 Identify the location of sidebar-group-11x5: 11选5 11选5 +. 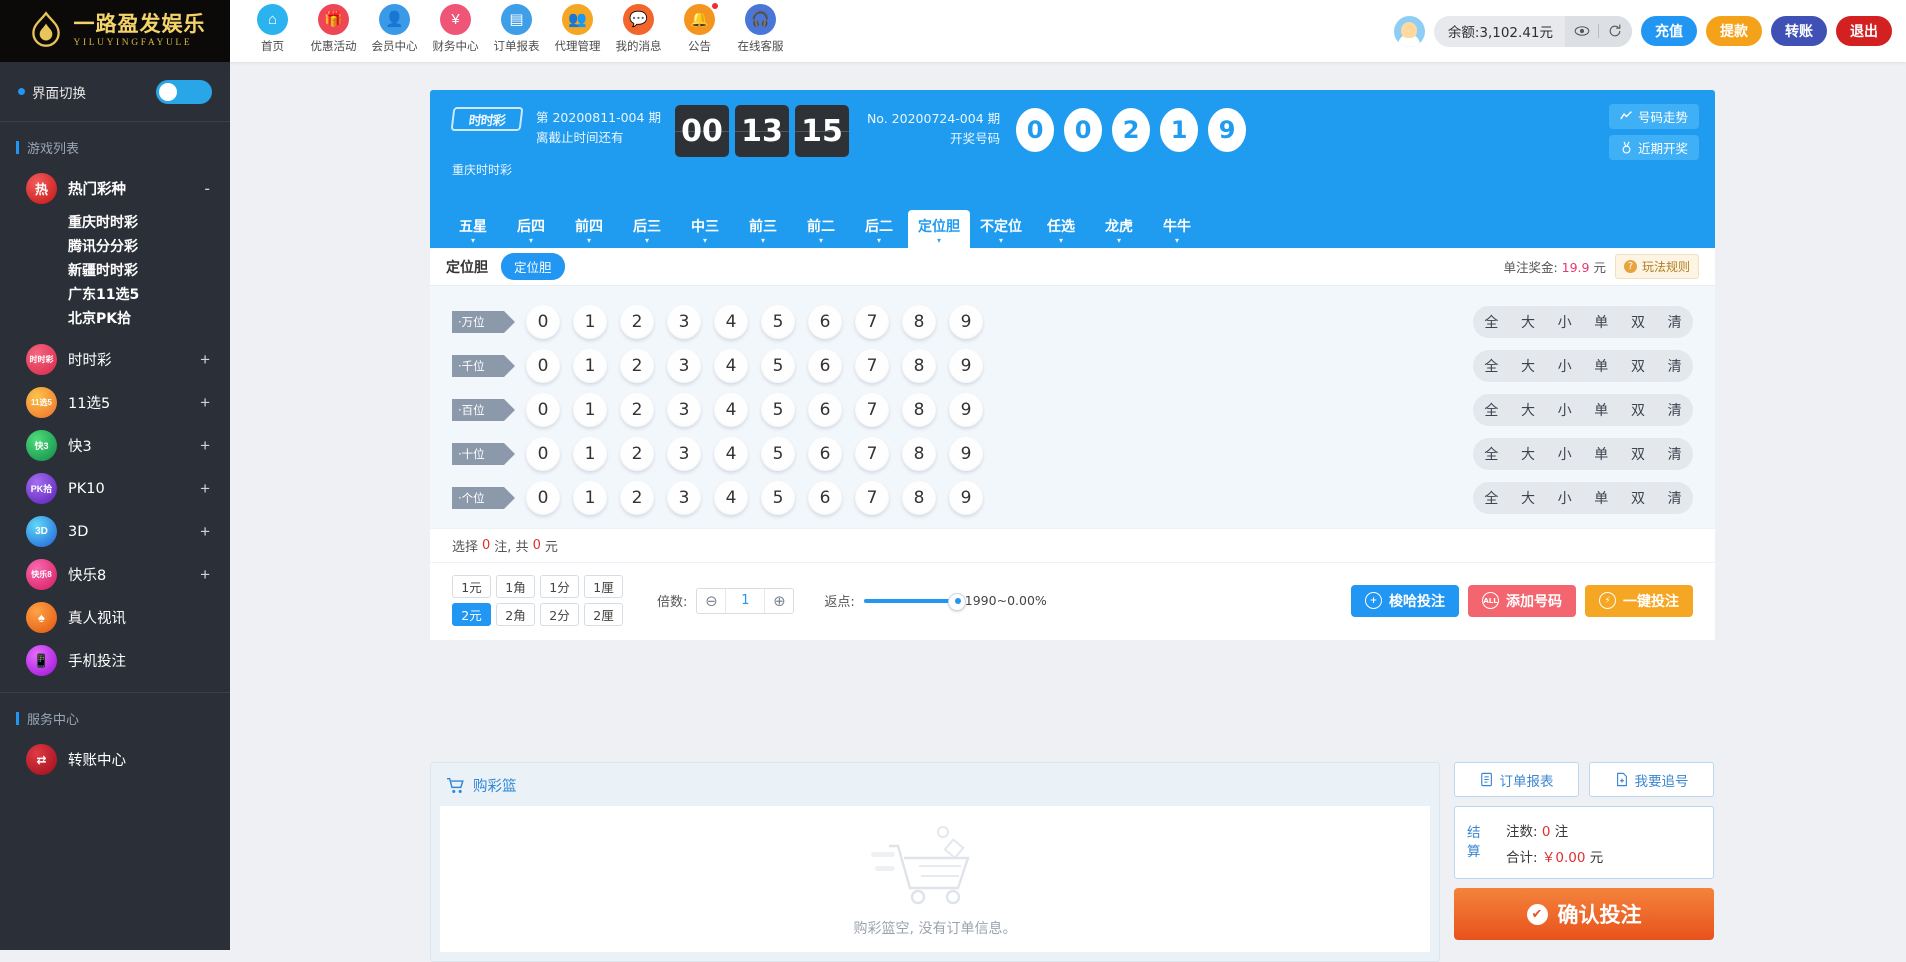
(115, 402).